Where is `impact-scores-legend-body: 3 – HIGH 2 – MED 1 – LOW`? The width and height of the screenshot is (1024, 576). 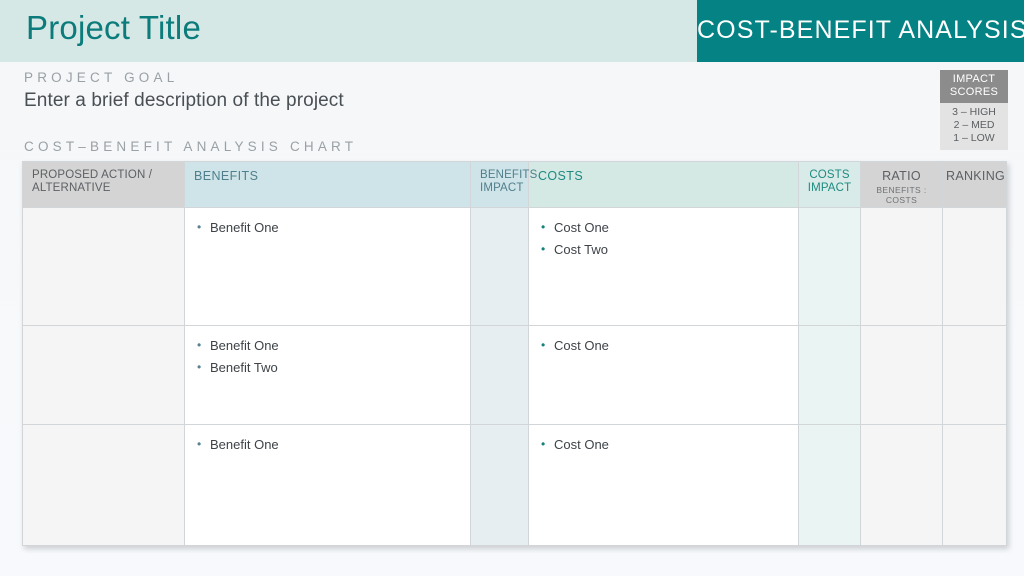
impact-scores-legend-body: 3 – HIGH 2 – MED 1 – LOW is located at coordinates (974, 126).